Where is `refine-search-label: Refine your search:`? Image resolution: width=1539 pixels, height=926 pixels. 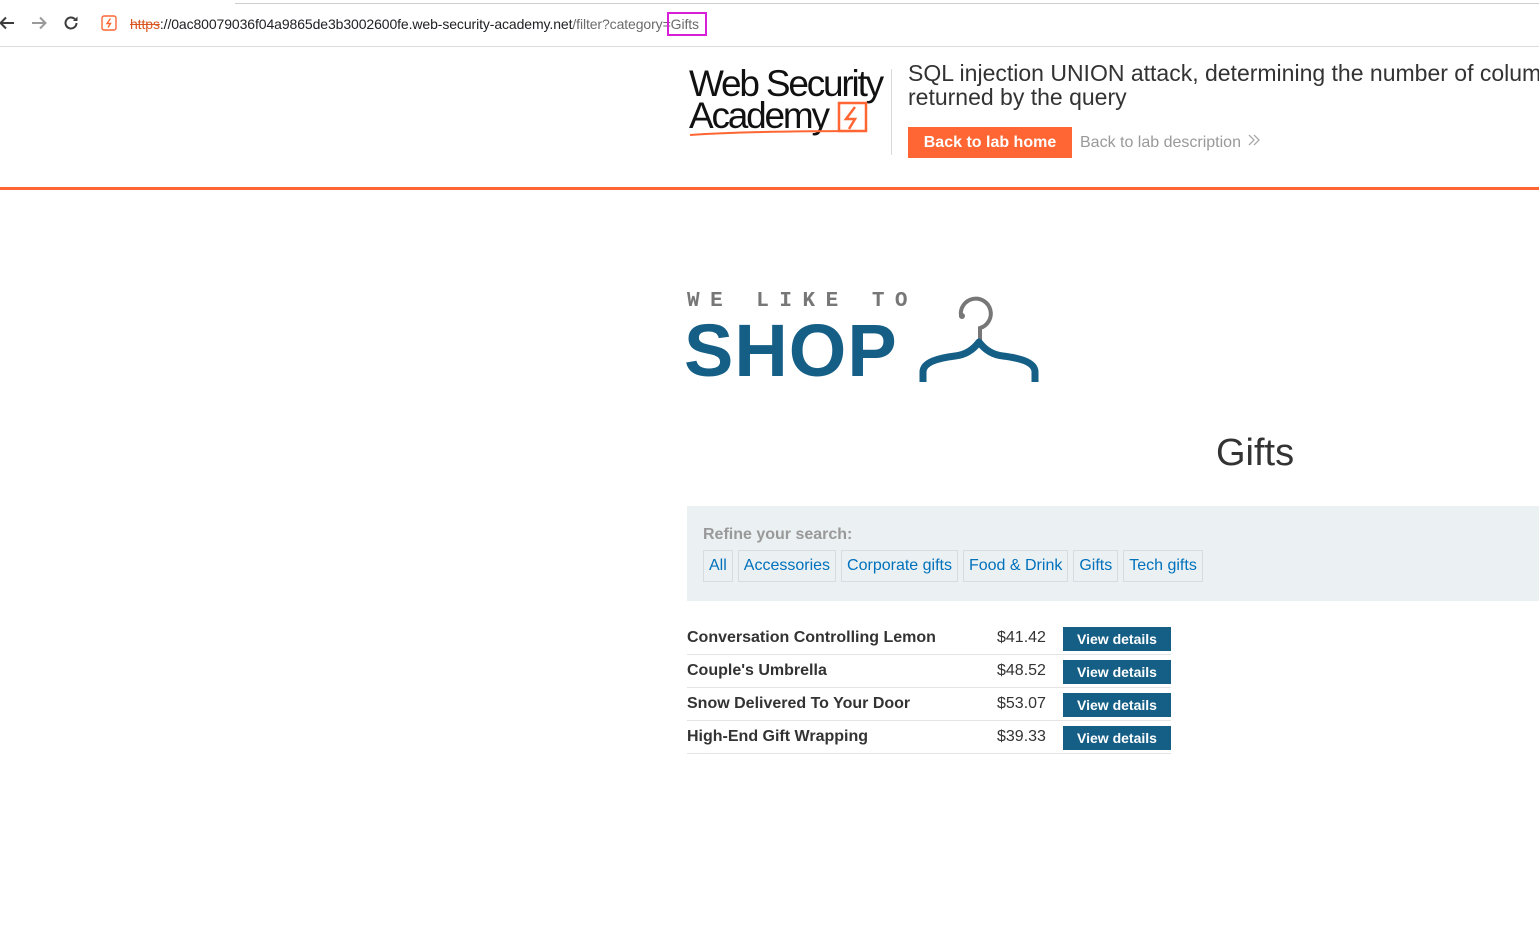
refine-search-label: Refine your search: is located at coordinates (778, 534).